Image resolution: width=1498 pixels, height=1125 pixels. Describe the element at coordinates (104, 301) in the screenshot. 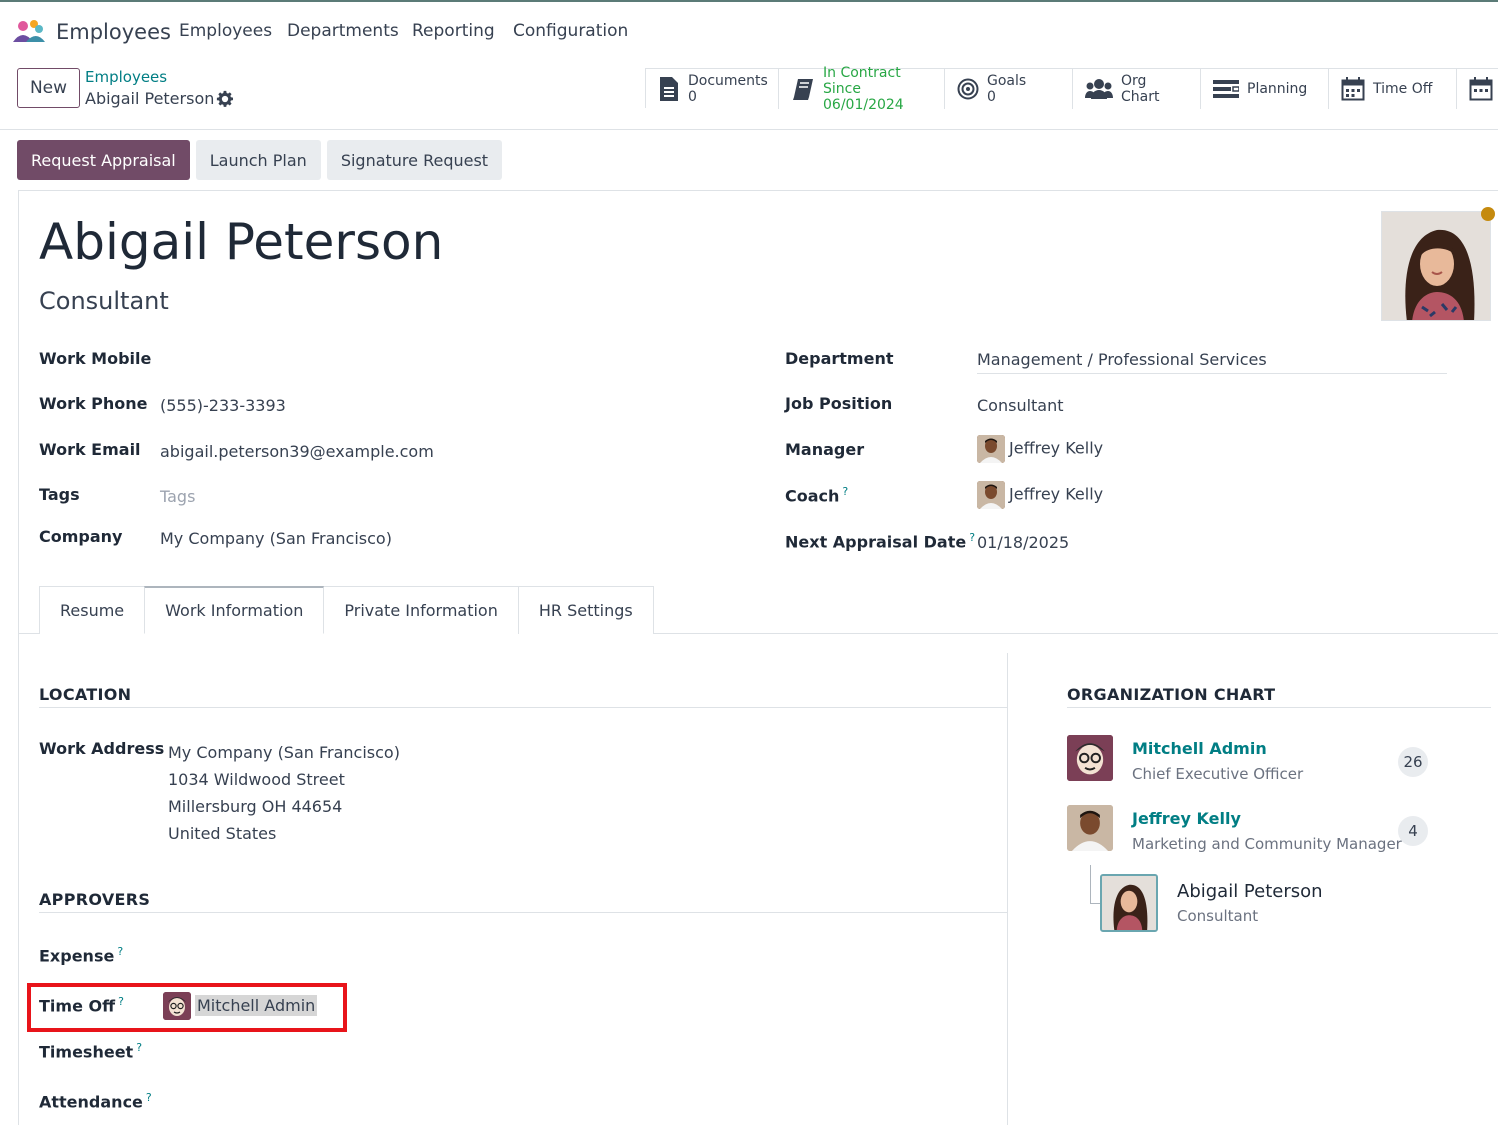

I see `employee-job-title: Consultant` at that location.